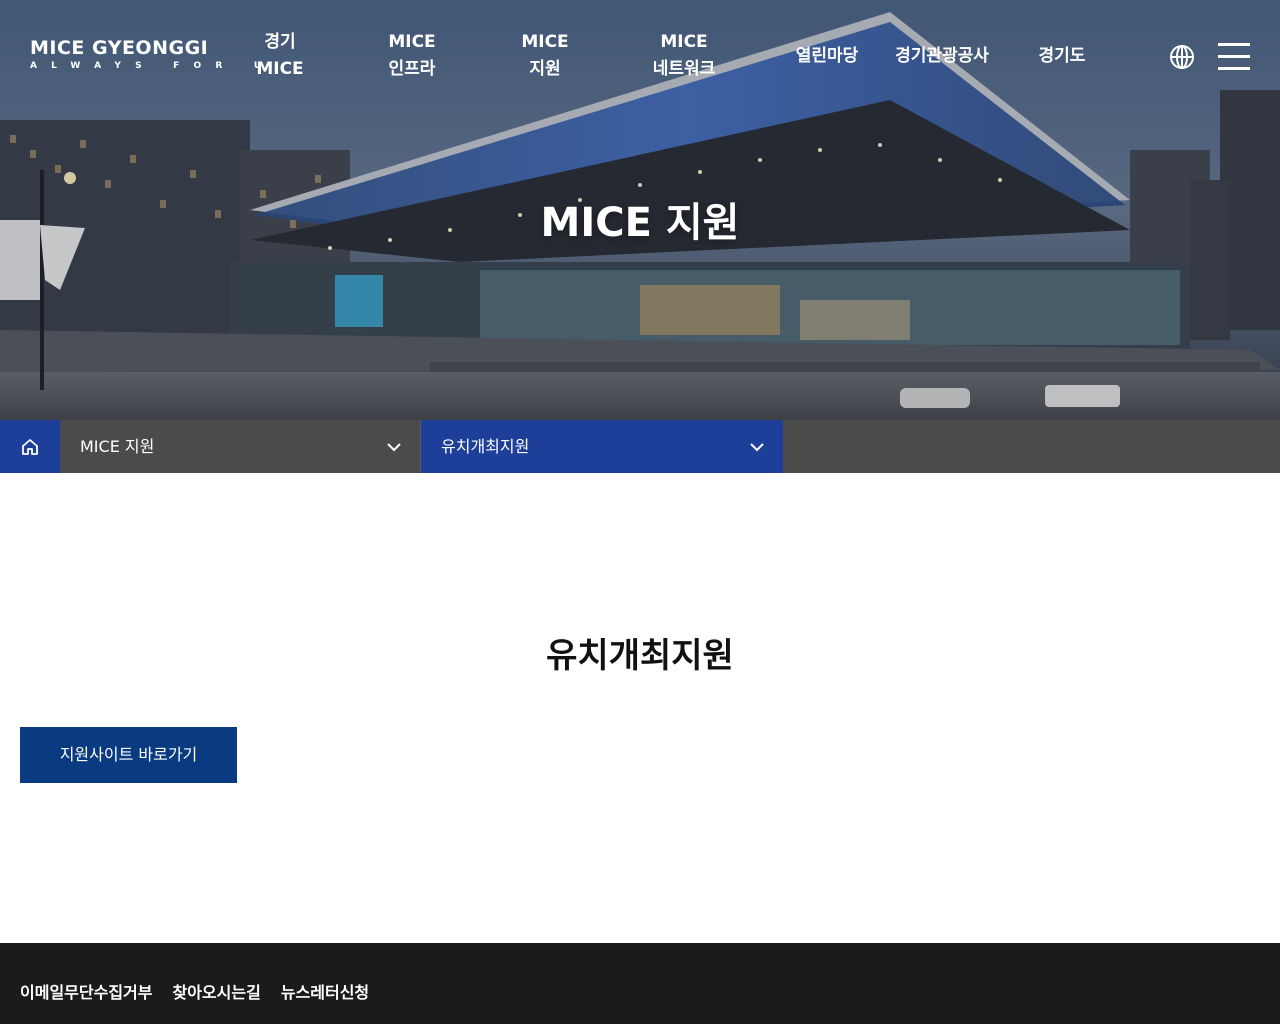 The width and height of the screenshot is (1280, 1024). I want to click on home-icon, so click(30, 446).